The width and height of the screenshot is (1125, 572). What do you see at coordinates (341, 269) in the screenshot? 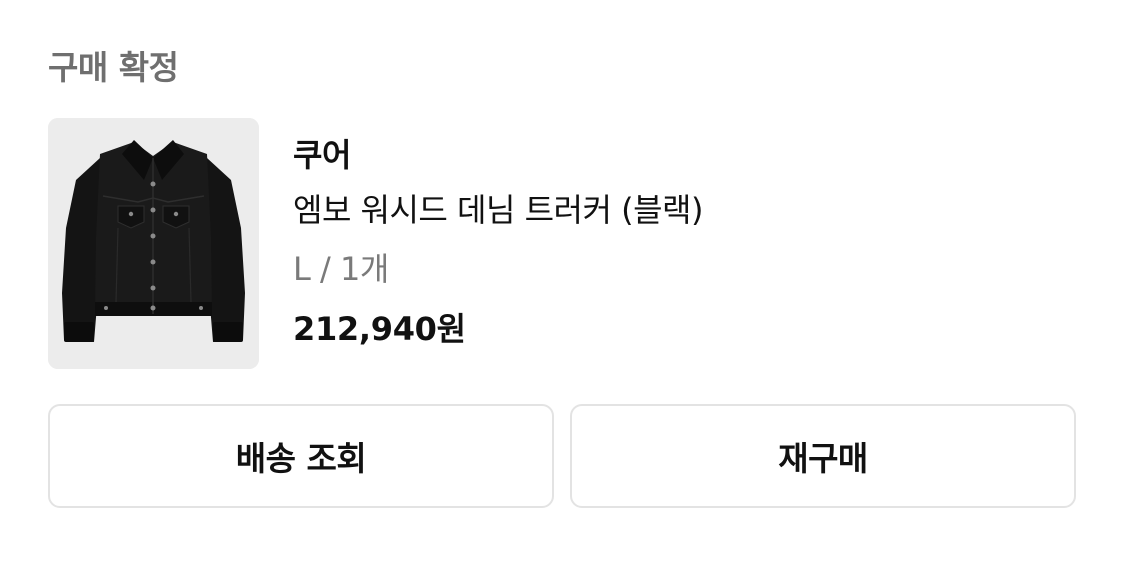
I see `product-option: L / 1개` at bounding box center [341, 269].